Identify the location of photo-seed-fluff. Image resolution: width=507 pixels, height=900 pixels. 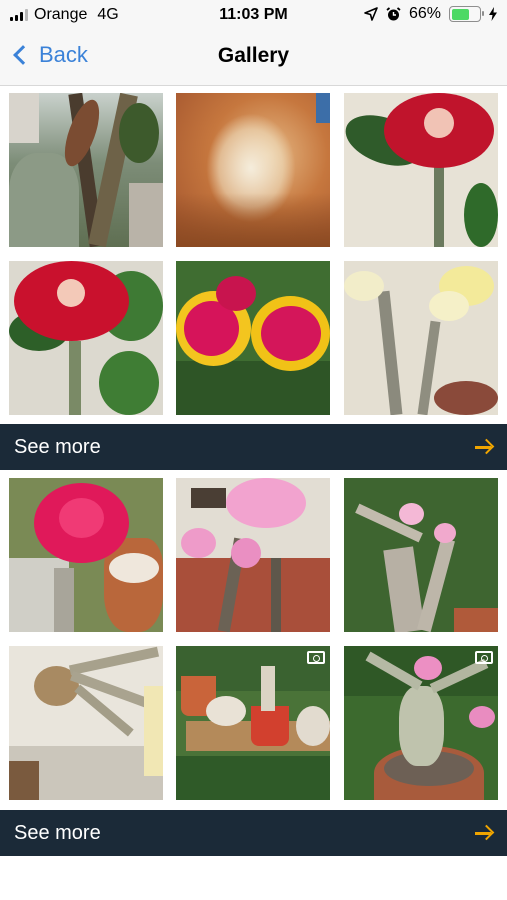
(253, 170).